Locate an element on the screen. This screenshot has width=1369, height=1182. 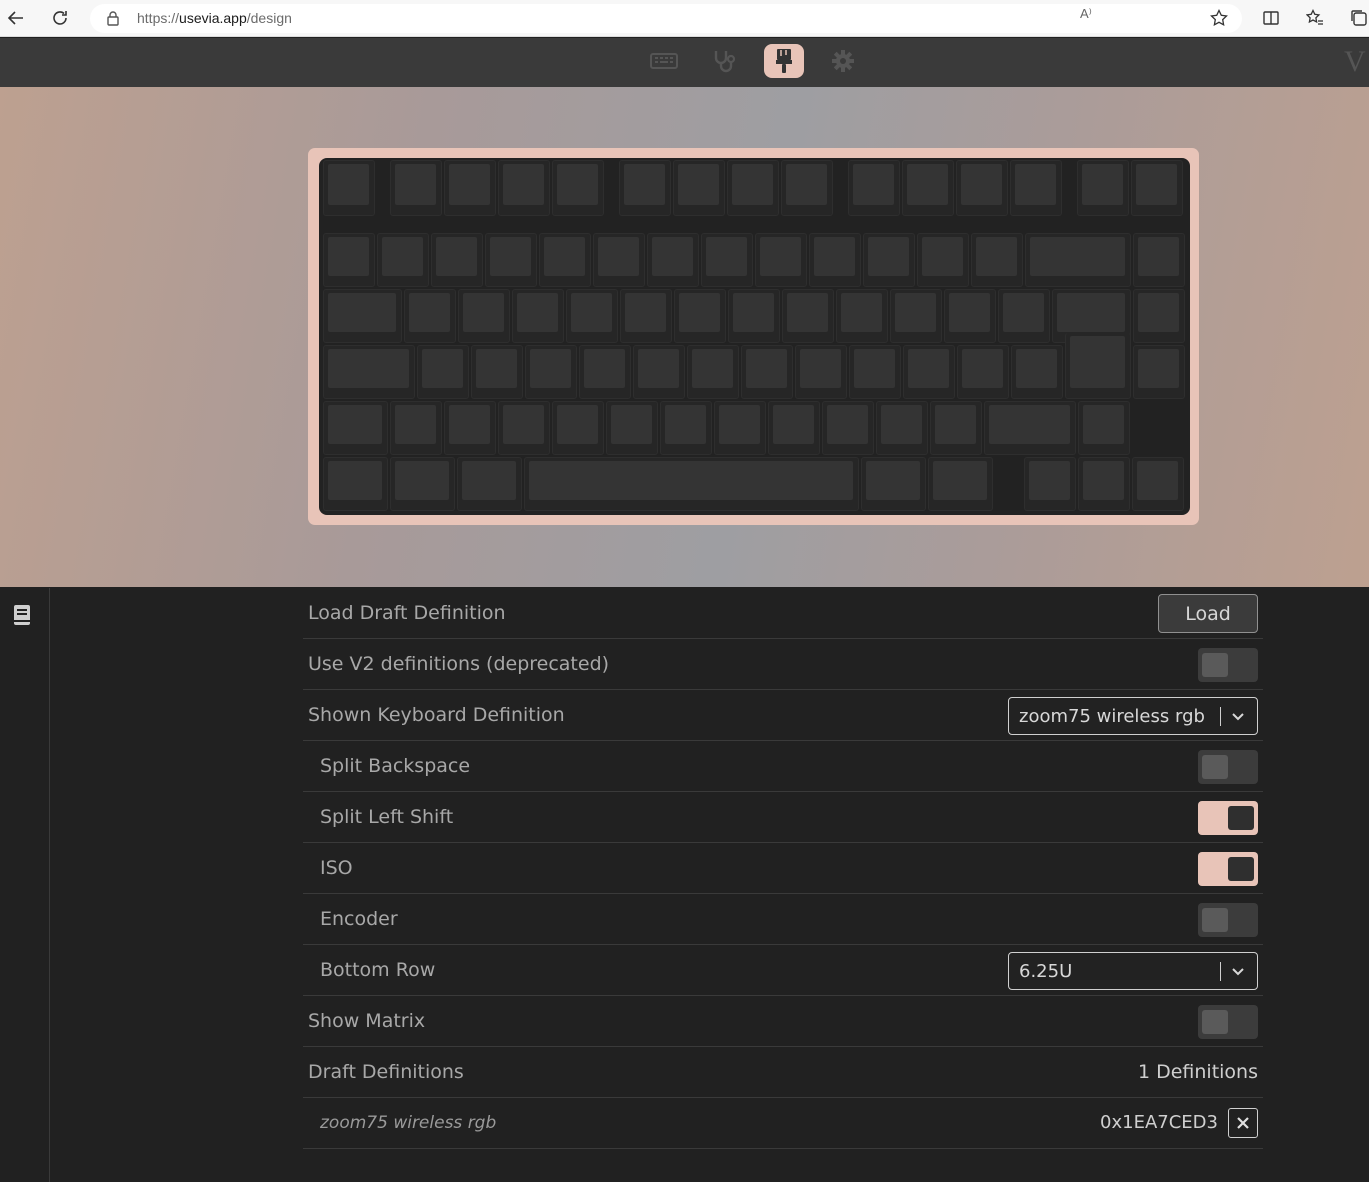
favorites-icon is located at coordinates (1315, 18).